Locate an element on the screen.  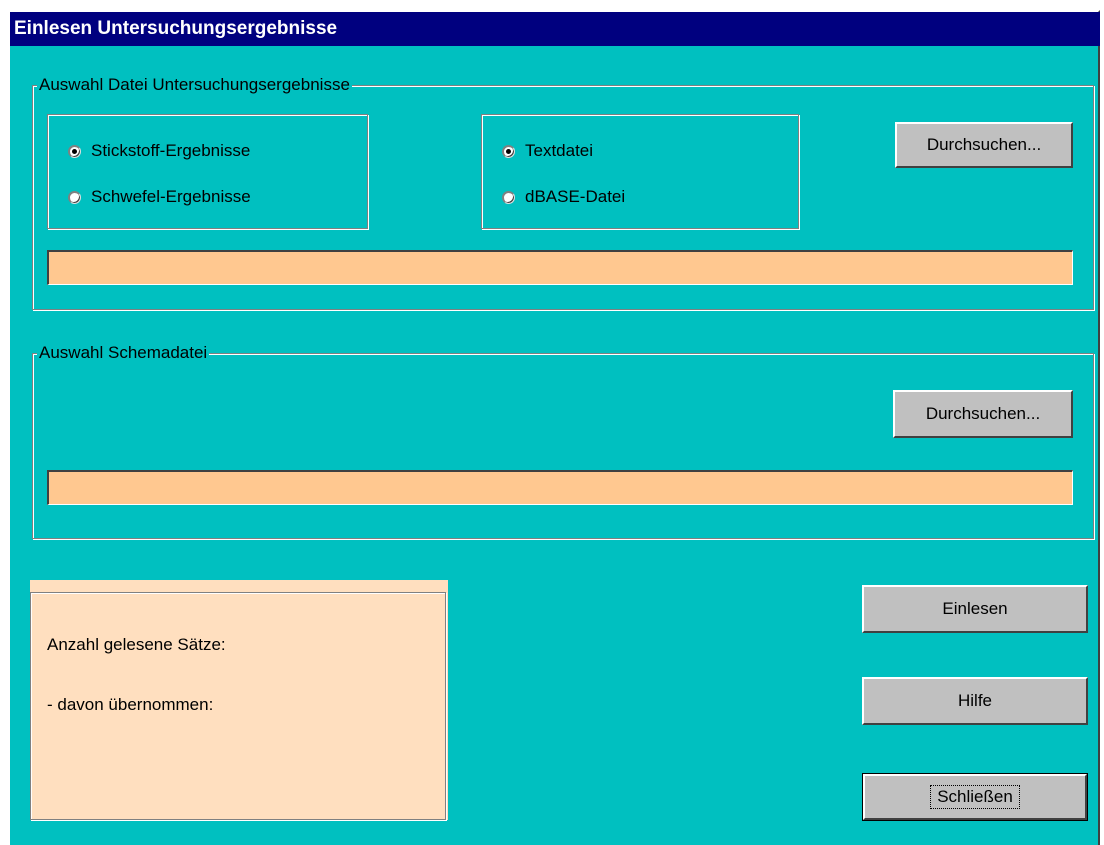
radio-dbase-label: dBASE-Datei is located at coordinates (575, 196).